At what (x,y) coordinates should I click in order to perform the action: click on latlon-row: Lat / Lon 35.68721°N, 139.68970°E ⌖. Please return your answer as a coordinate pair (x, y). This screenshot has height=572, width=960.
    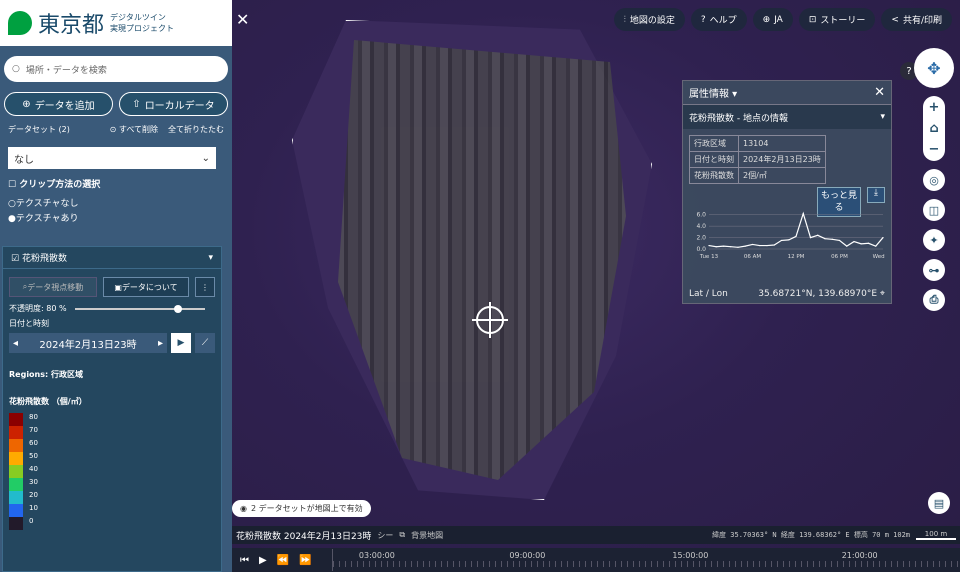
    Looking at the image, I should click on (787, 294).